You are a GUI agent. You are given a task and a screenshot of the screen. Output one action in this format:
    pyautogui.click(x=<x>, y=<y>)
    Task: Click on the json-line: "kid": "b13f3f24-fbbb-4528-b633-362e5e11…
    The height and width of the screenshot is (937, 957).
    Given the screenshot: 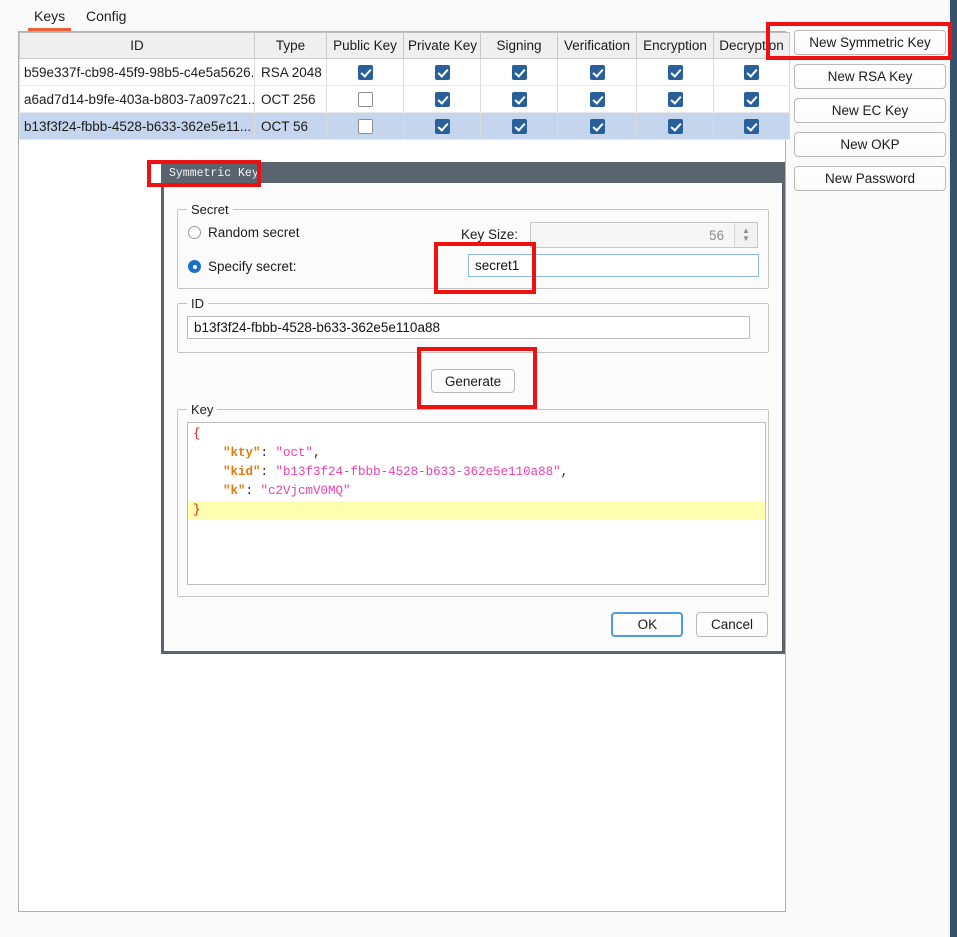 What is the action you would take?
    pyautogui.click(x=396, y=472)
    